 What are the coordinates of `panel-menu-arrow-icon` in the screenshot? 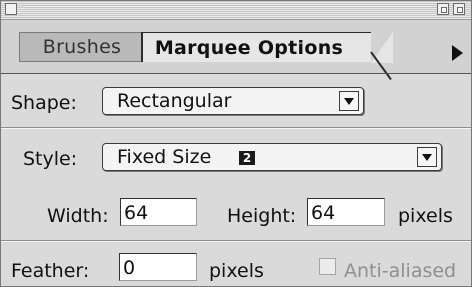 It's located at (457, 53).